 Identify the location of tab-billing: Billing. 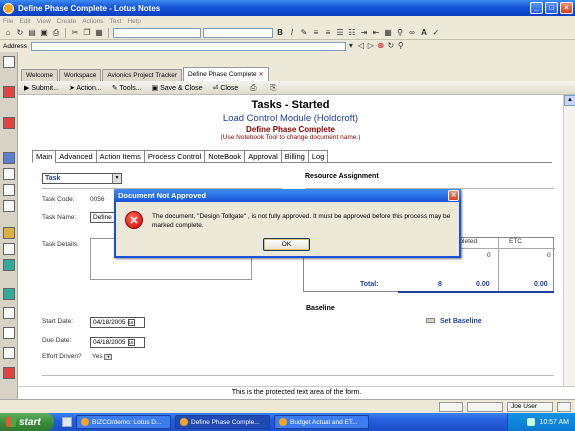
(294, 156).